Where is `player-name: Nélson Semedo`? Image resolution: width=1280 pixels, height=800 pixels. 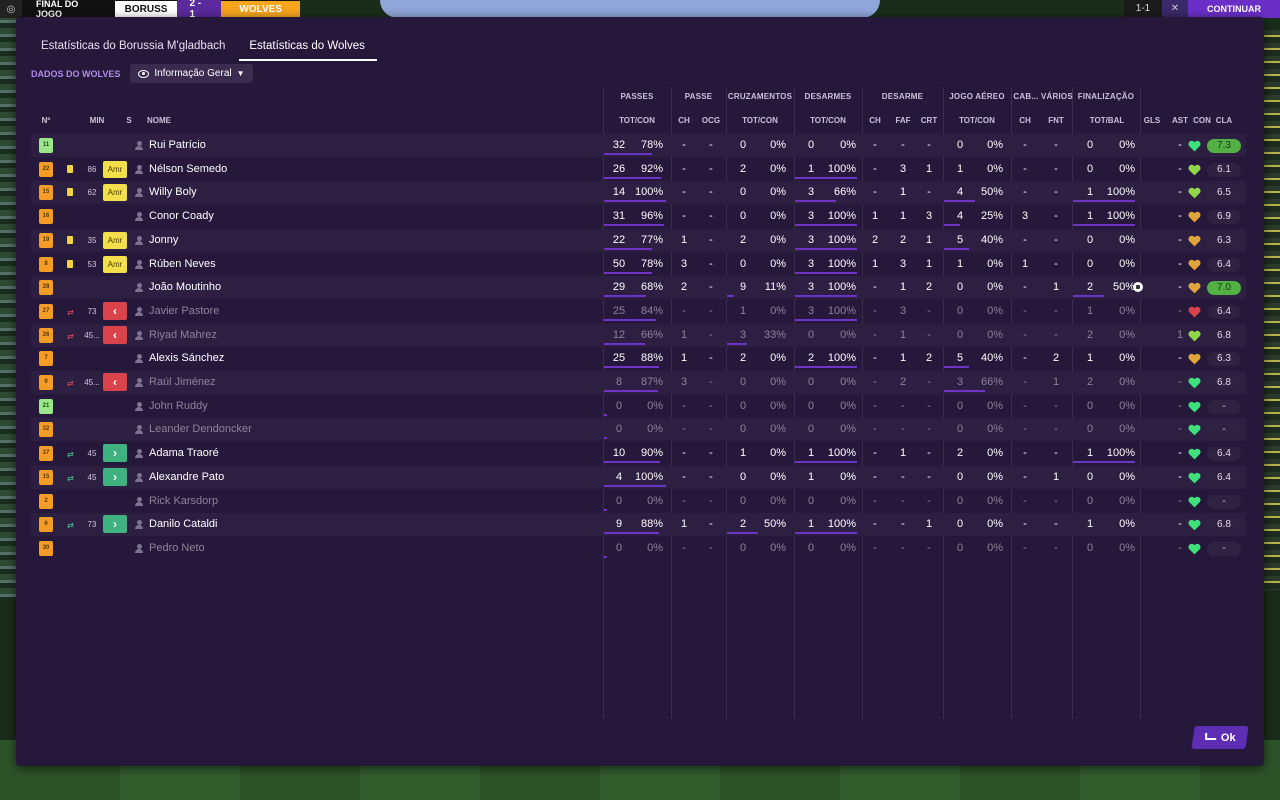 player-name: Nélson Semedo is located at coordinates (188, 169).